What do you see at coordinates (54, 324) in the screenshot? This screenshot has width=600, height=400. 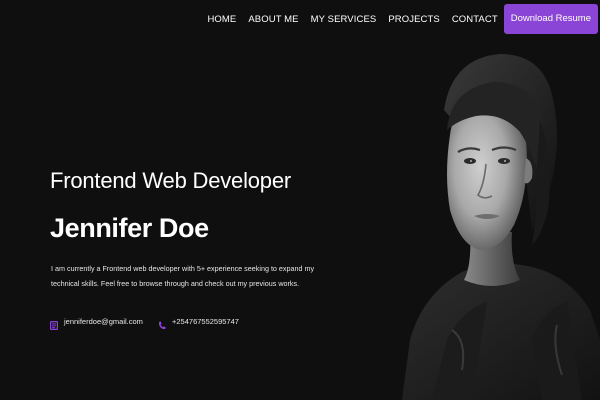 I see `envelope-icon` at bounding box center [54, 324].